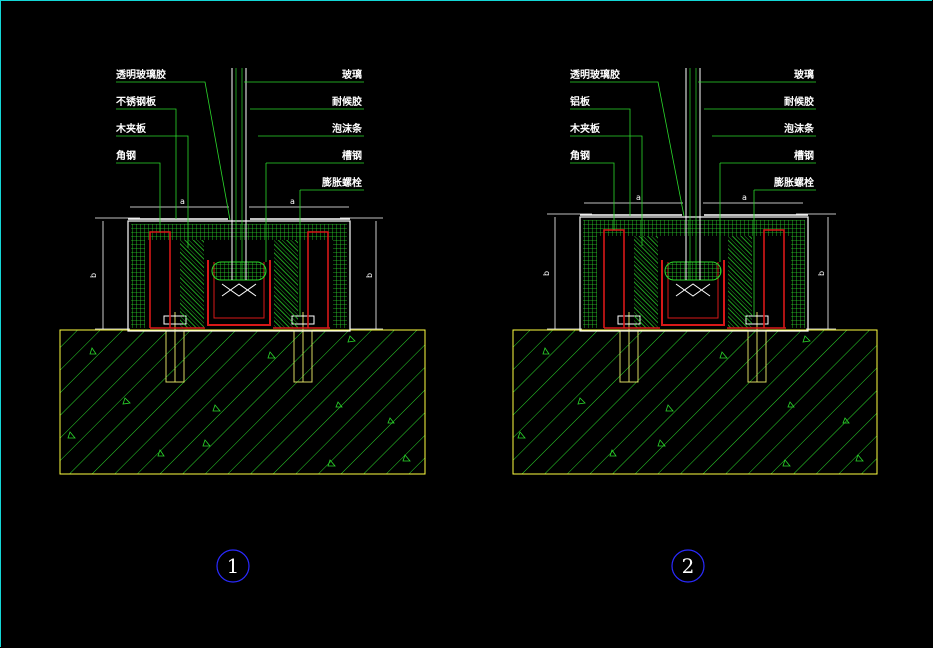  What do you see at coordinates (580, 101) in the screenshot?
I see `label-aluminum-plate: 铝板` at bounding box center [580, 101].